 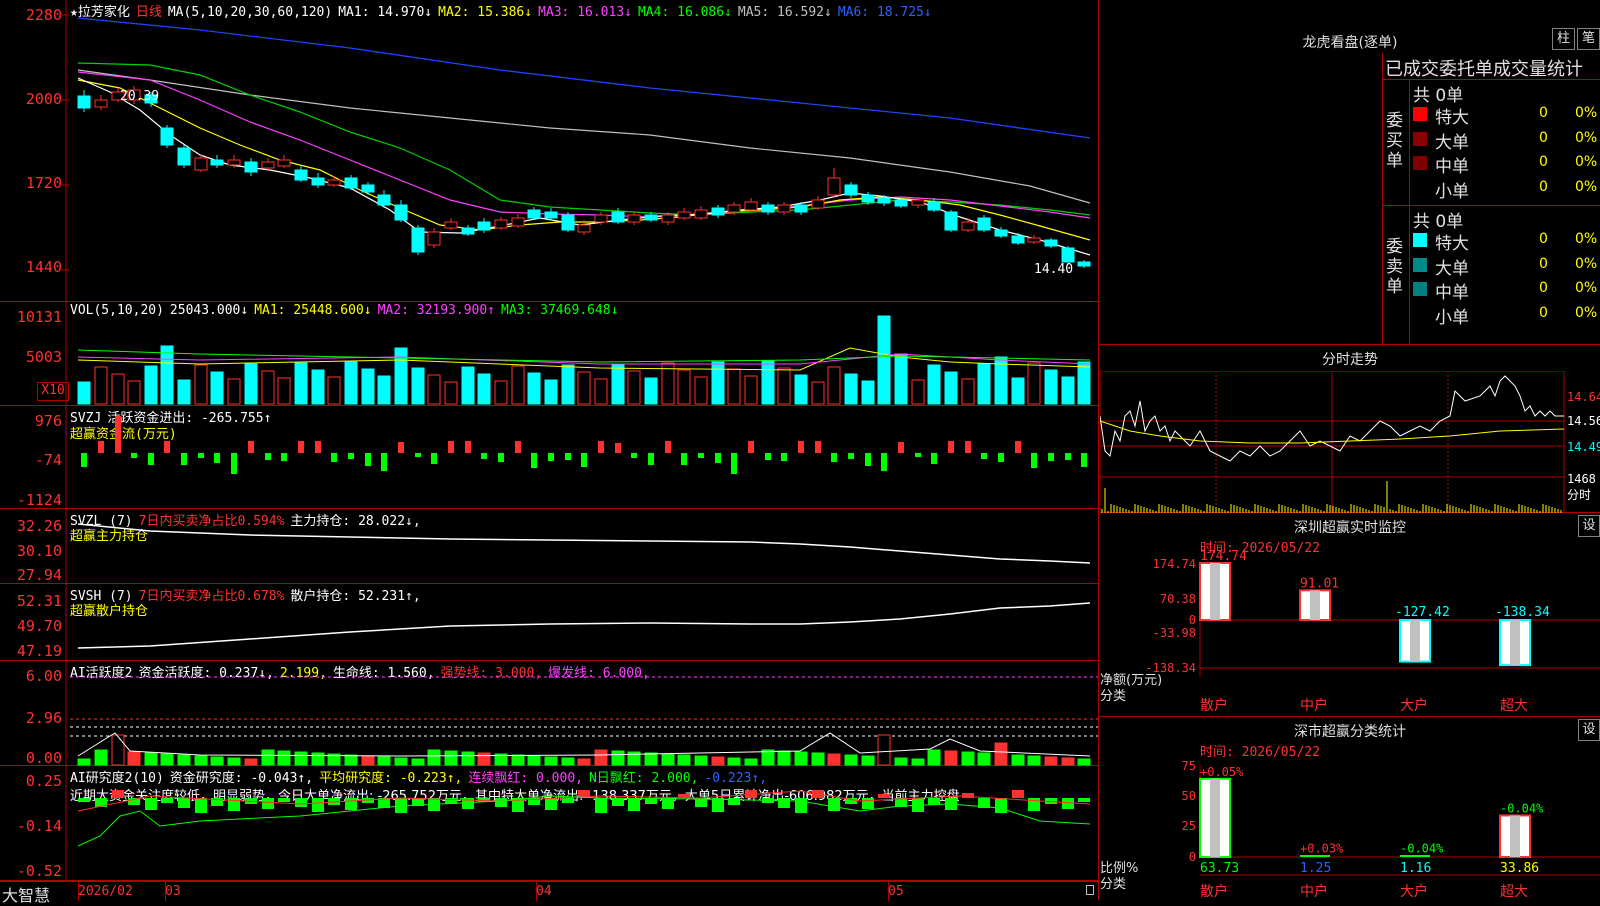 What do you see at coordinates (584, 750) in the screenshot?
I see `ai1-bars` at bounding box center [584, 750].